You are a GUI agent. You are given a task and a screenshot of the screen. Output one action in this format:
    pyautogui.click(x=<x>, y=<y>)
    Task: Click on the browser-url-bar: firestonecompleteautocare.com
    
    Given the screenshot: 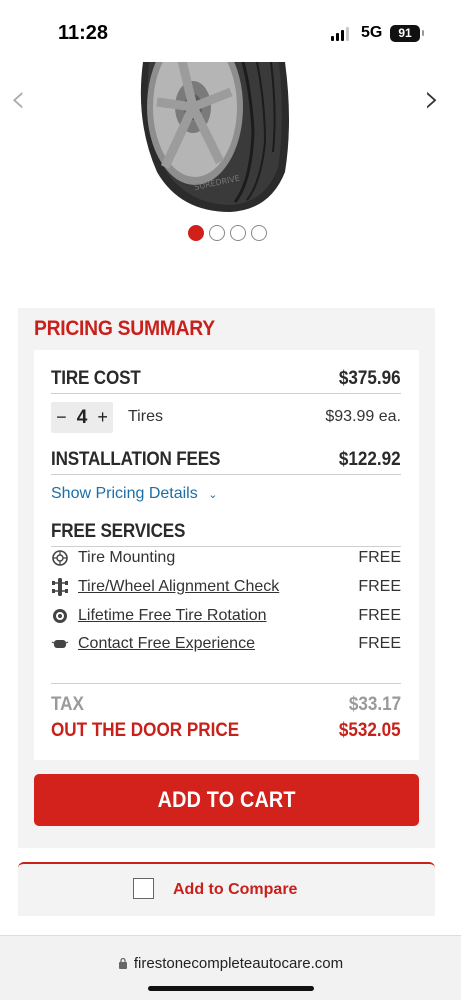 What is the action you would take?
    pyautogui.click(x=230, y=967)
    